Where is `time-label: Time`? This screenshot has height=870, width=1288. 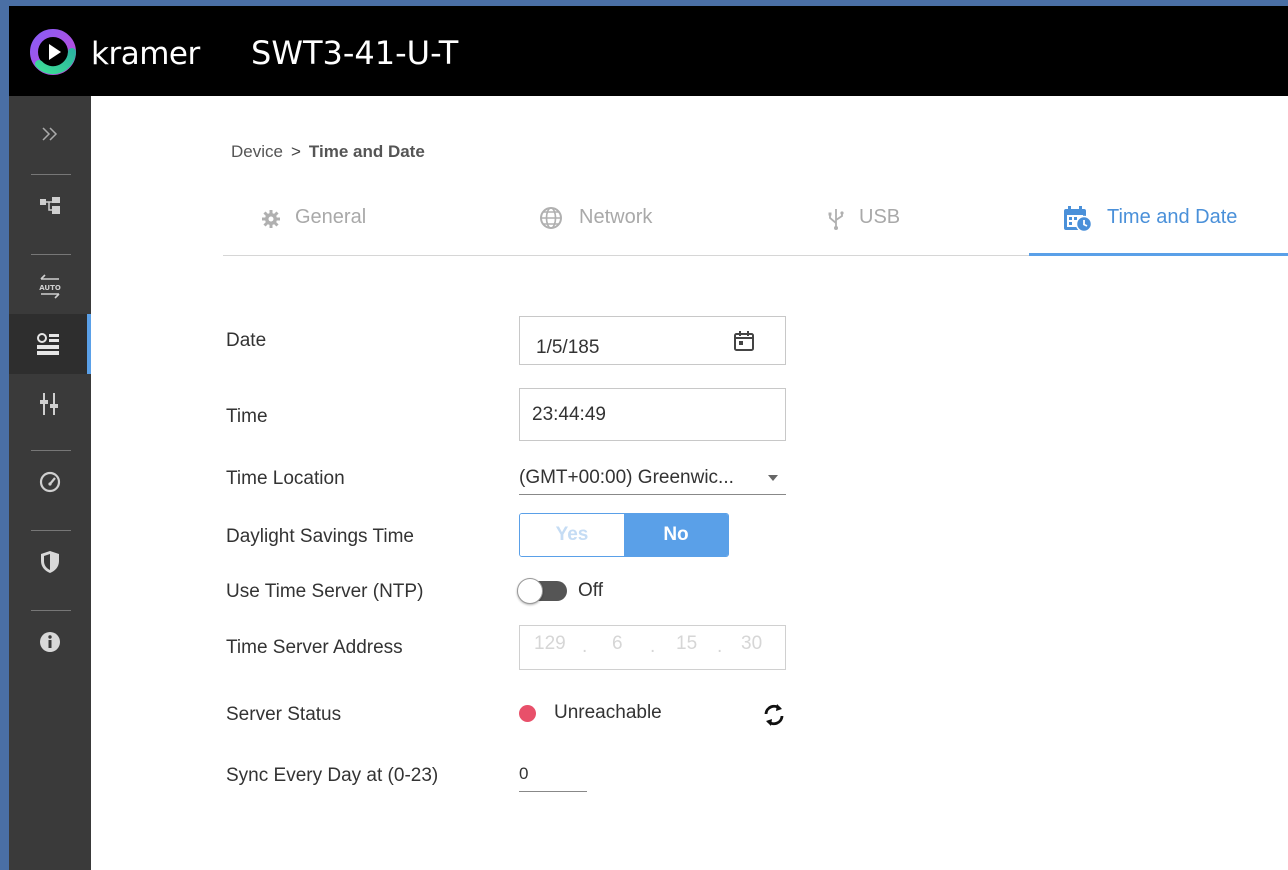 time-label: Time is located at coordinates (247, 416).